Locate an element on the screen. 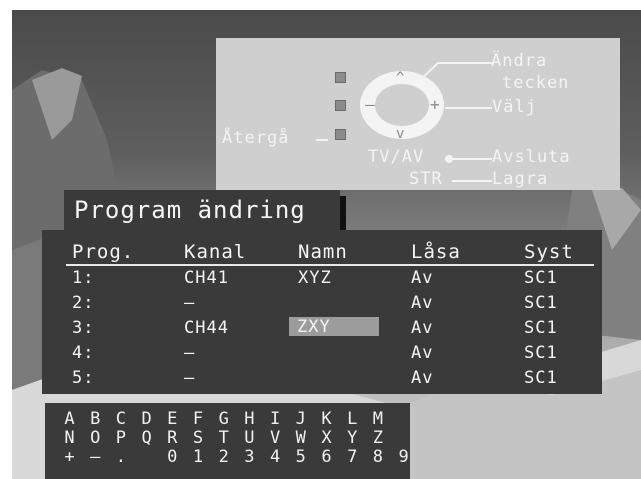 The width and height of the screenshot is (641, 479). char-key: S is located at coordinates (198, 438).